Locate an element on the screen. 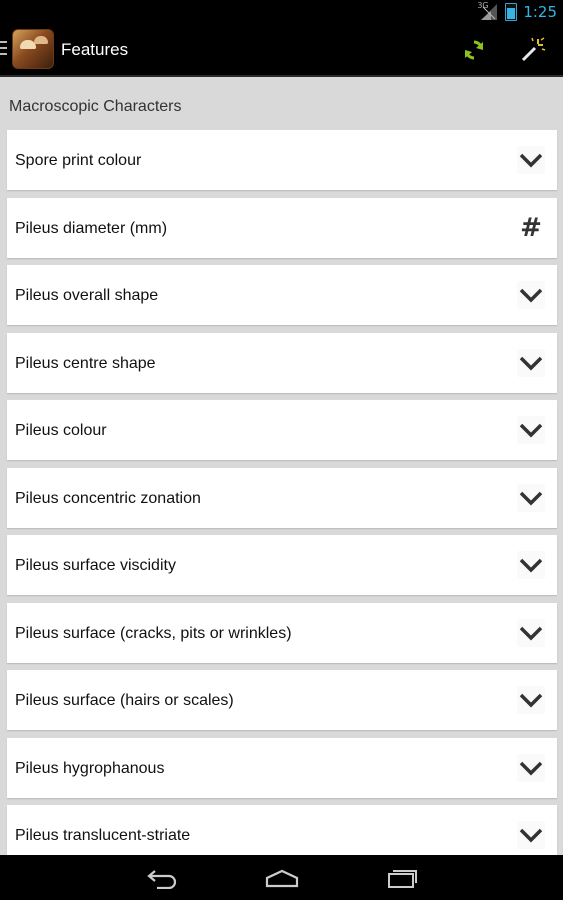 The height and width of the screenshot is (900, 563). feature-label: Pileus colour is located at coordinates (61, 430).